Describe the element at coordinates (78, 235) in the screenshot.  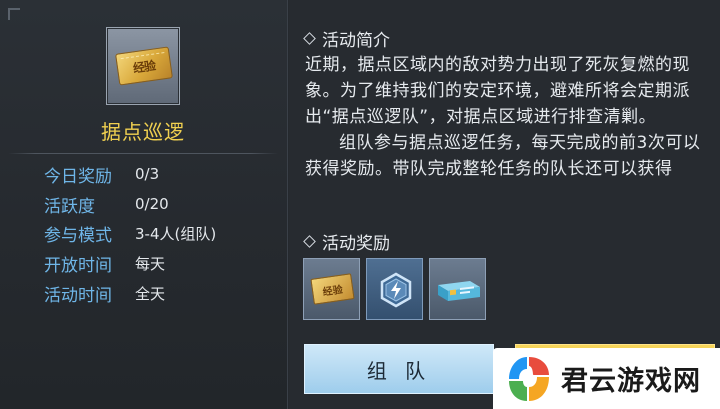
I see `info-label: 参与模式` at that location.